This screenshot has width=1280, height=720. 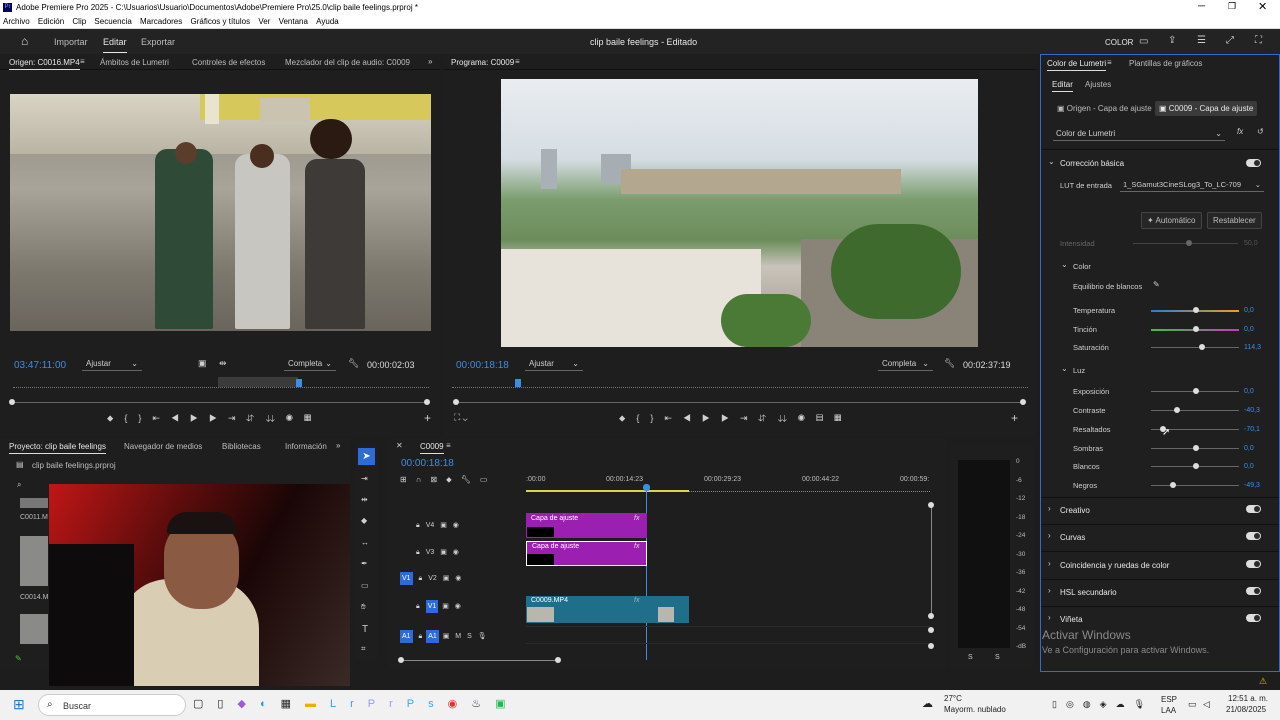 I want to click on destination-button: ▣ C0009 - Capa de ajuste, so click(x=1206, y=108).